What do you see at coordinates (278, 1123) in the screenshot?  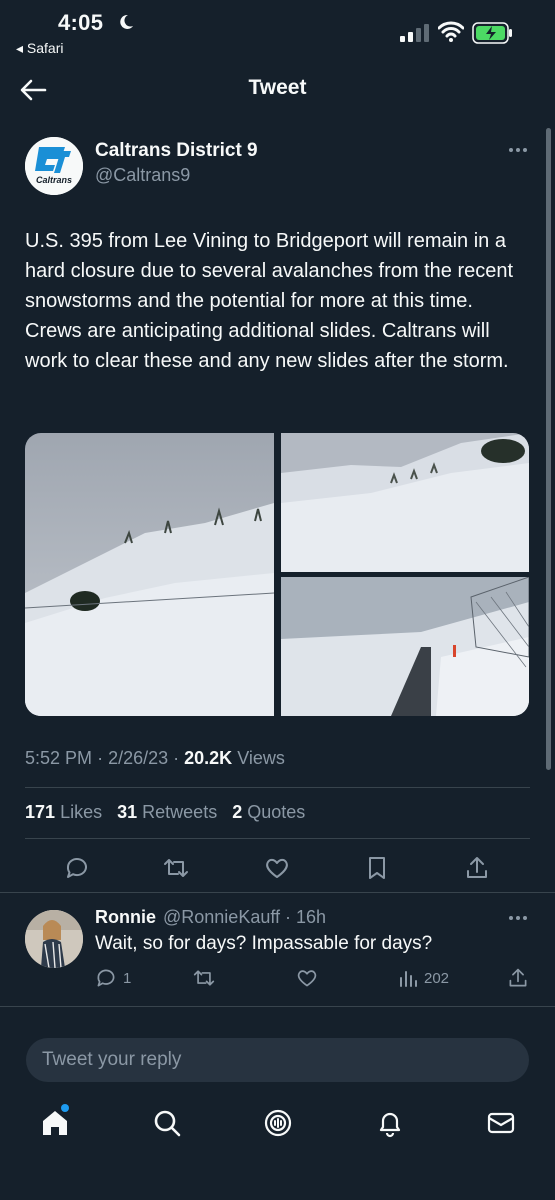 I see `spaces-icon` at bounding box center [278, 1123].